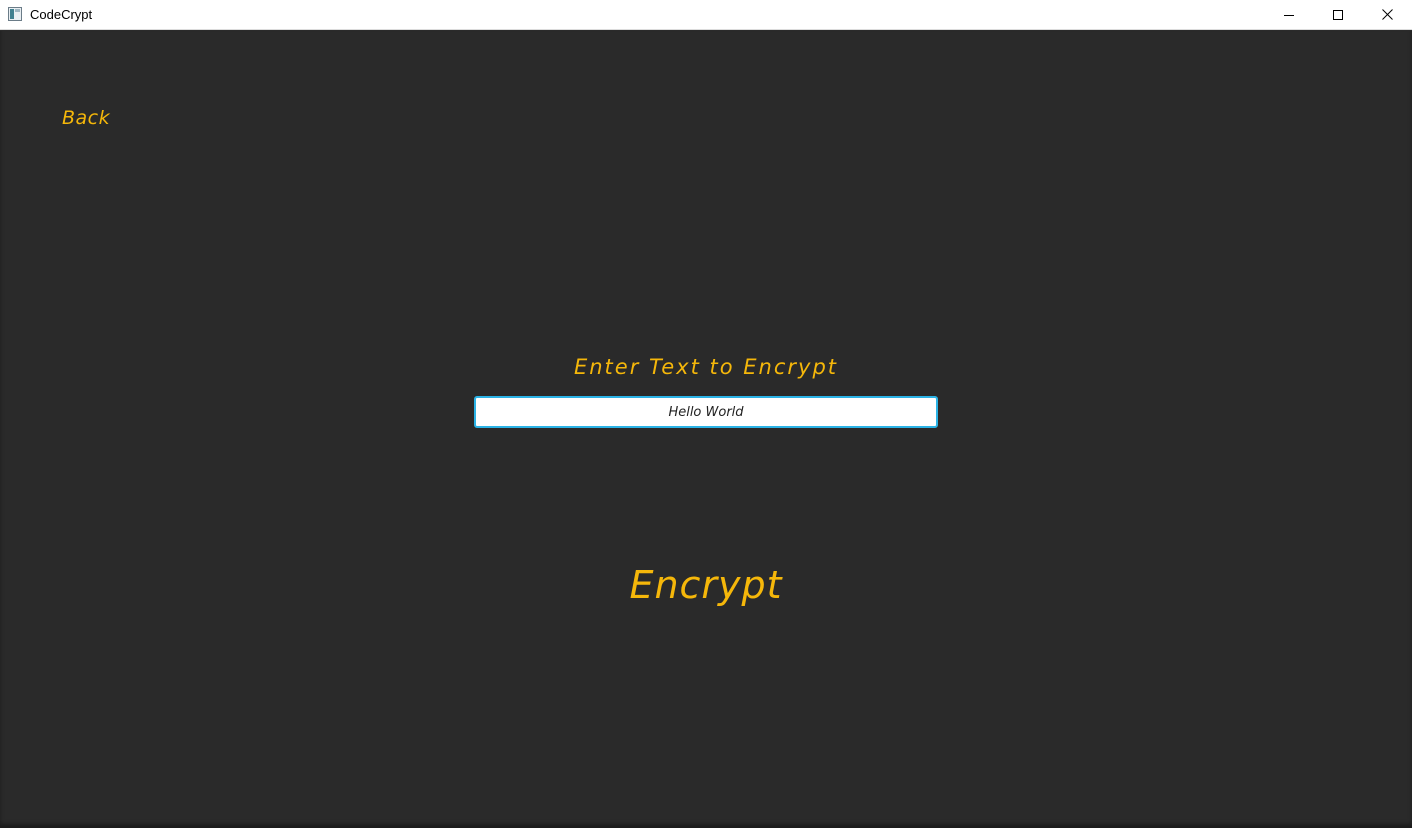 The width and height of the screenshot is (1412, 828). I want to click on close-button, so click(1387, 14).